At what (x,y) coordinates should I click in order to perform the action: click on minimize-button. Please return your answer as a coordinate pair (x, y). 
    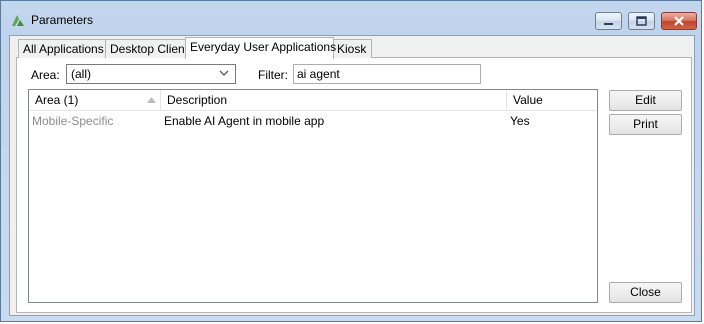
    Looking at the image, I should click on (608, 21).